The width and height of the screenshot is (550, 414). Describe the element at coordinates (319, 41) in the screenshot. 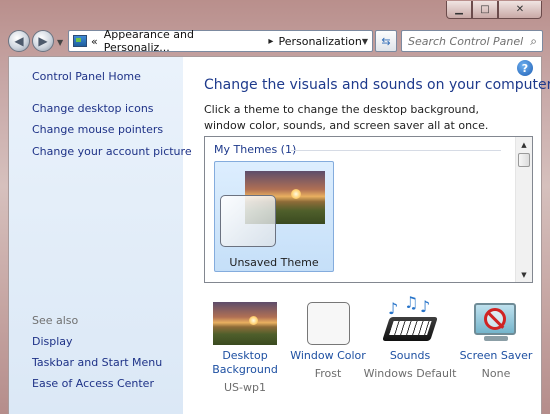

I see `breadcrumb-item-personalization: Personalization` at that location.